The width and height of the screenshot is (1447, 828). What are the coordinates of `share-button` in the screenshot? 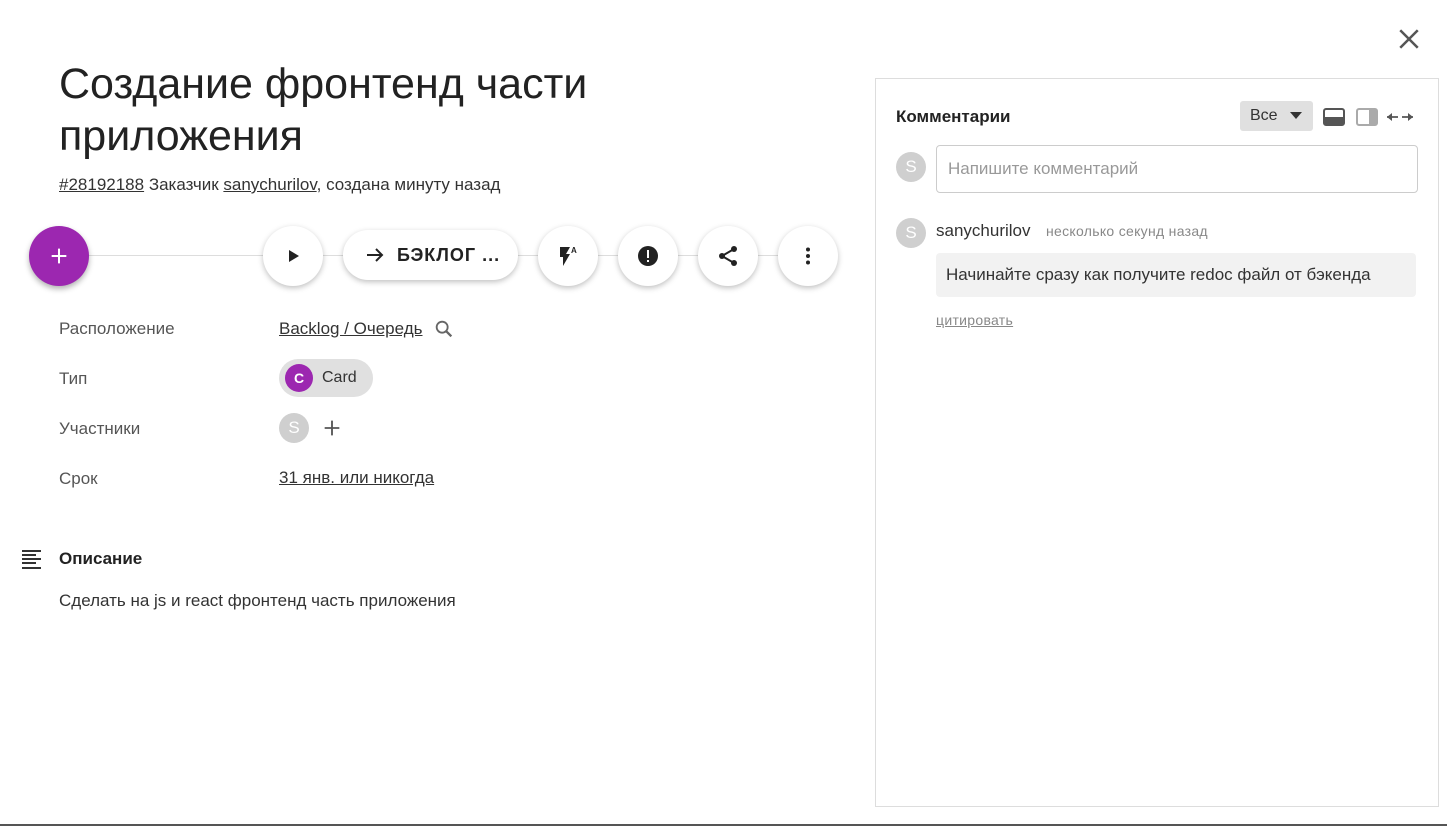 It's located at (728, 256).